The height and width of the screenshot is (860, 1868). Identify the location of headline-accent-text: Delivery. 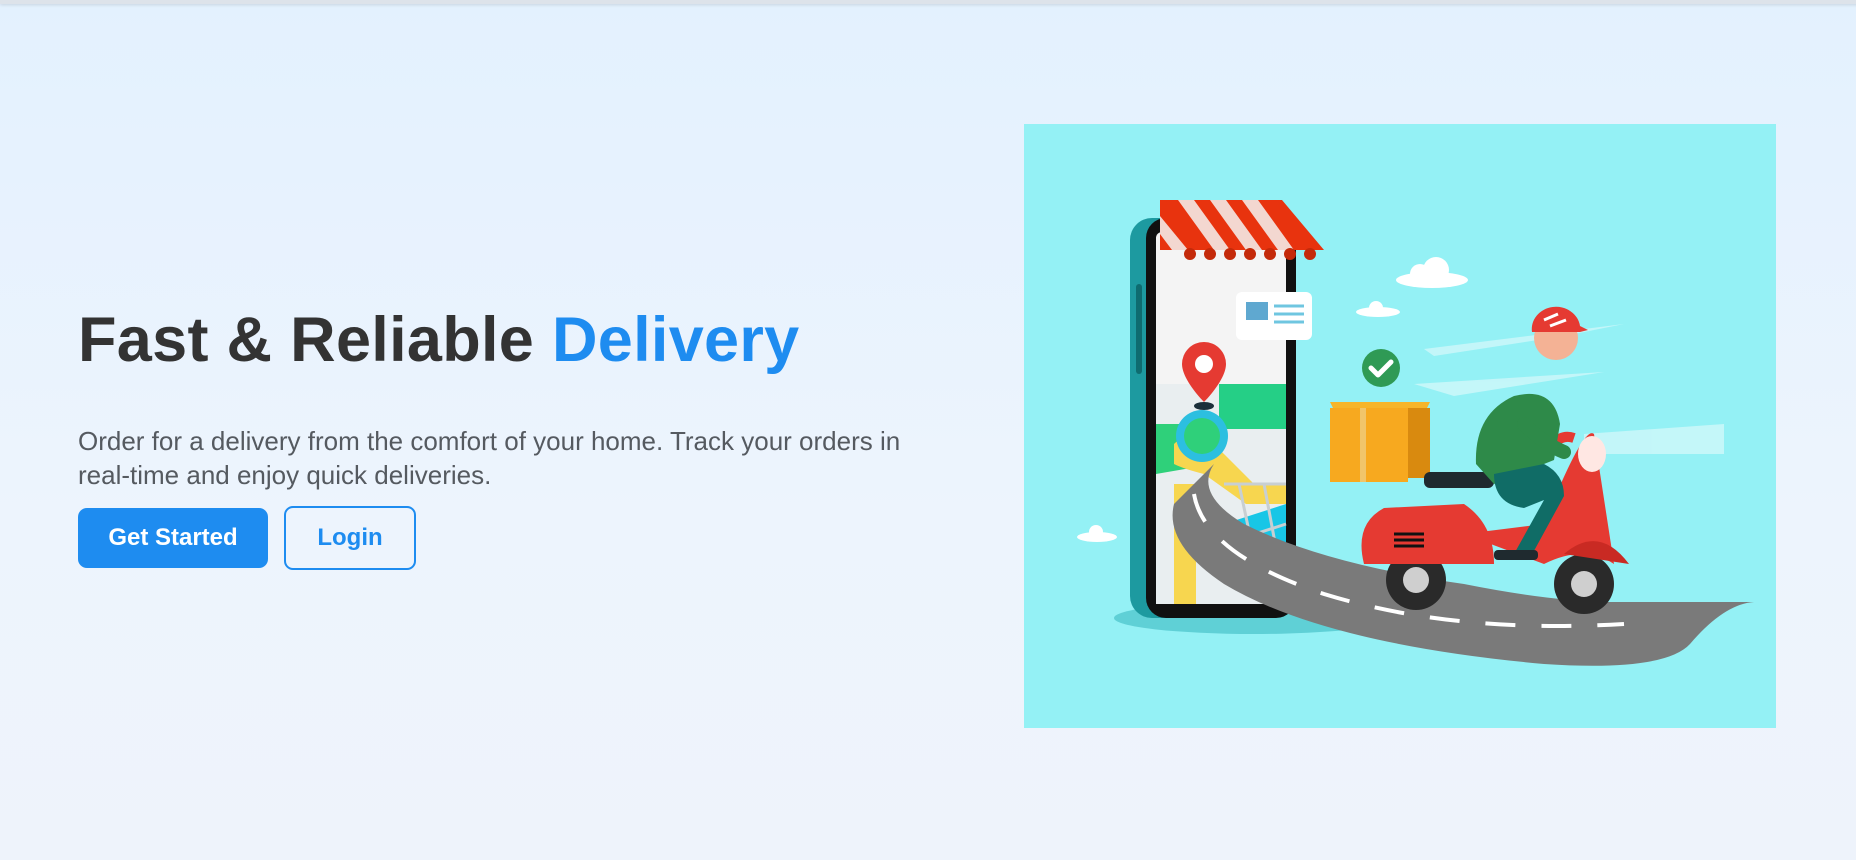
(675, 340).